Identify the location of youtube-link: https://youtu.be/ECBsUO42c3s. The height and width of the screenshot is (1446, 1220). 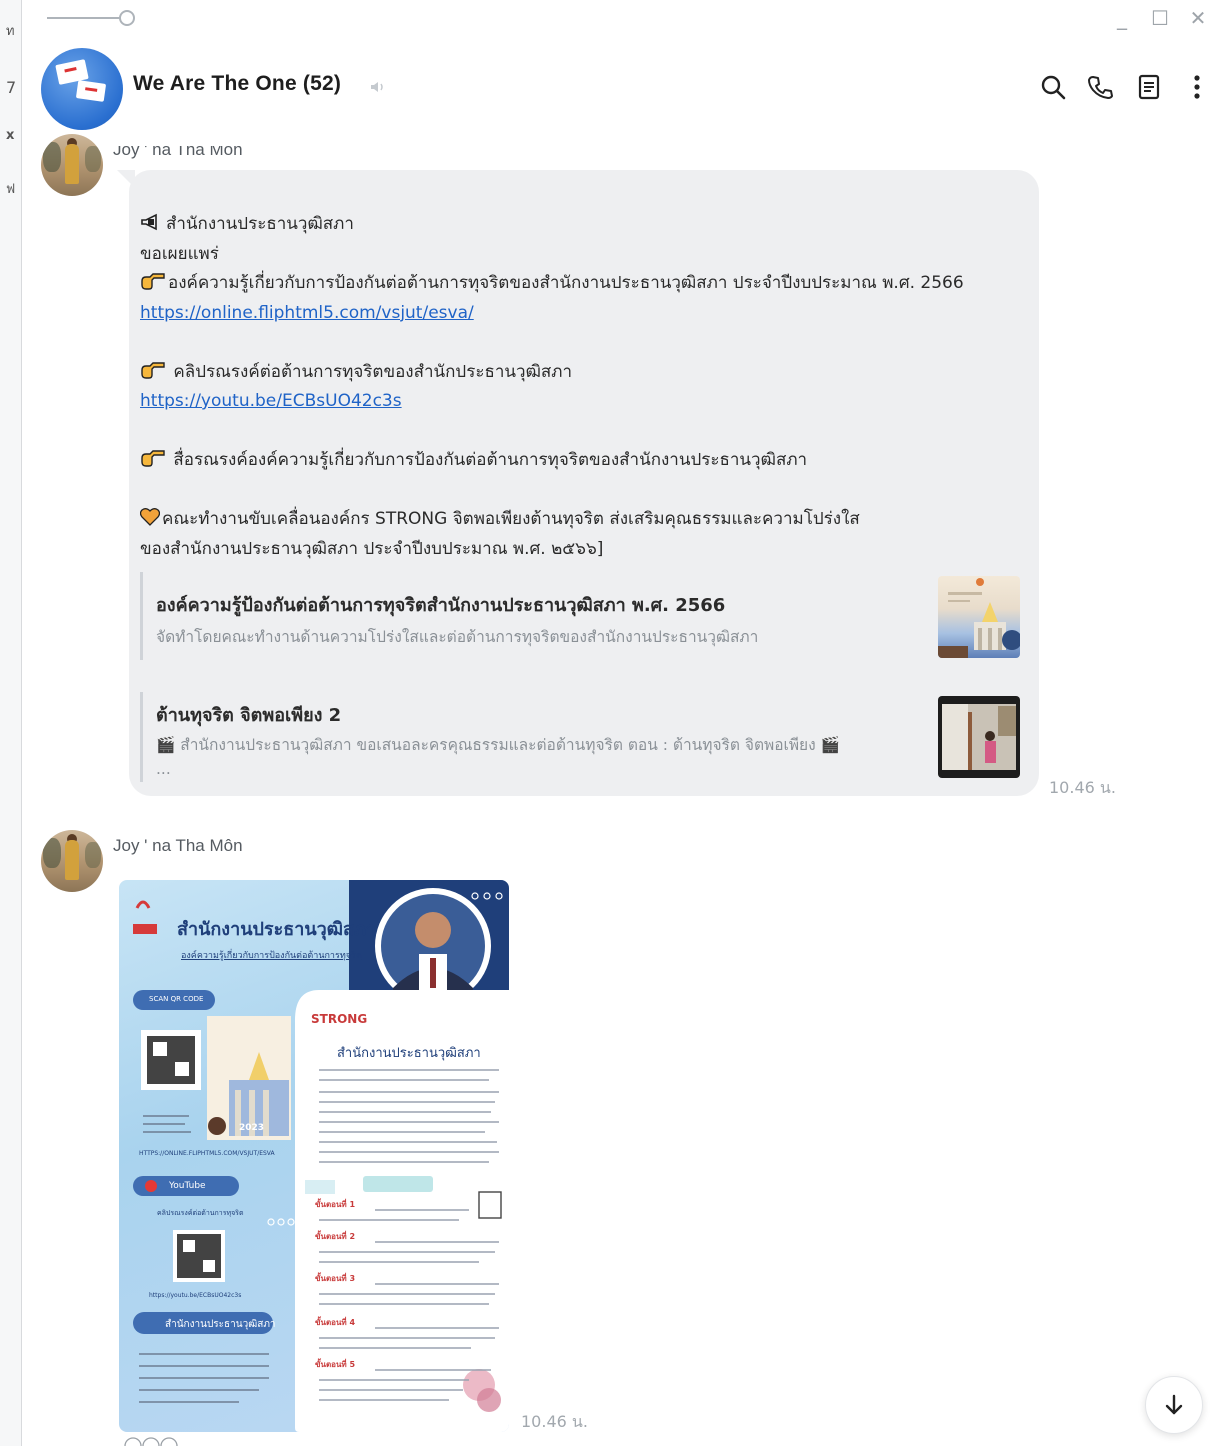
(271, 401).